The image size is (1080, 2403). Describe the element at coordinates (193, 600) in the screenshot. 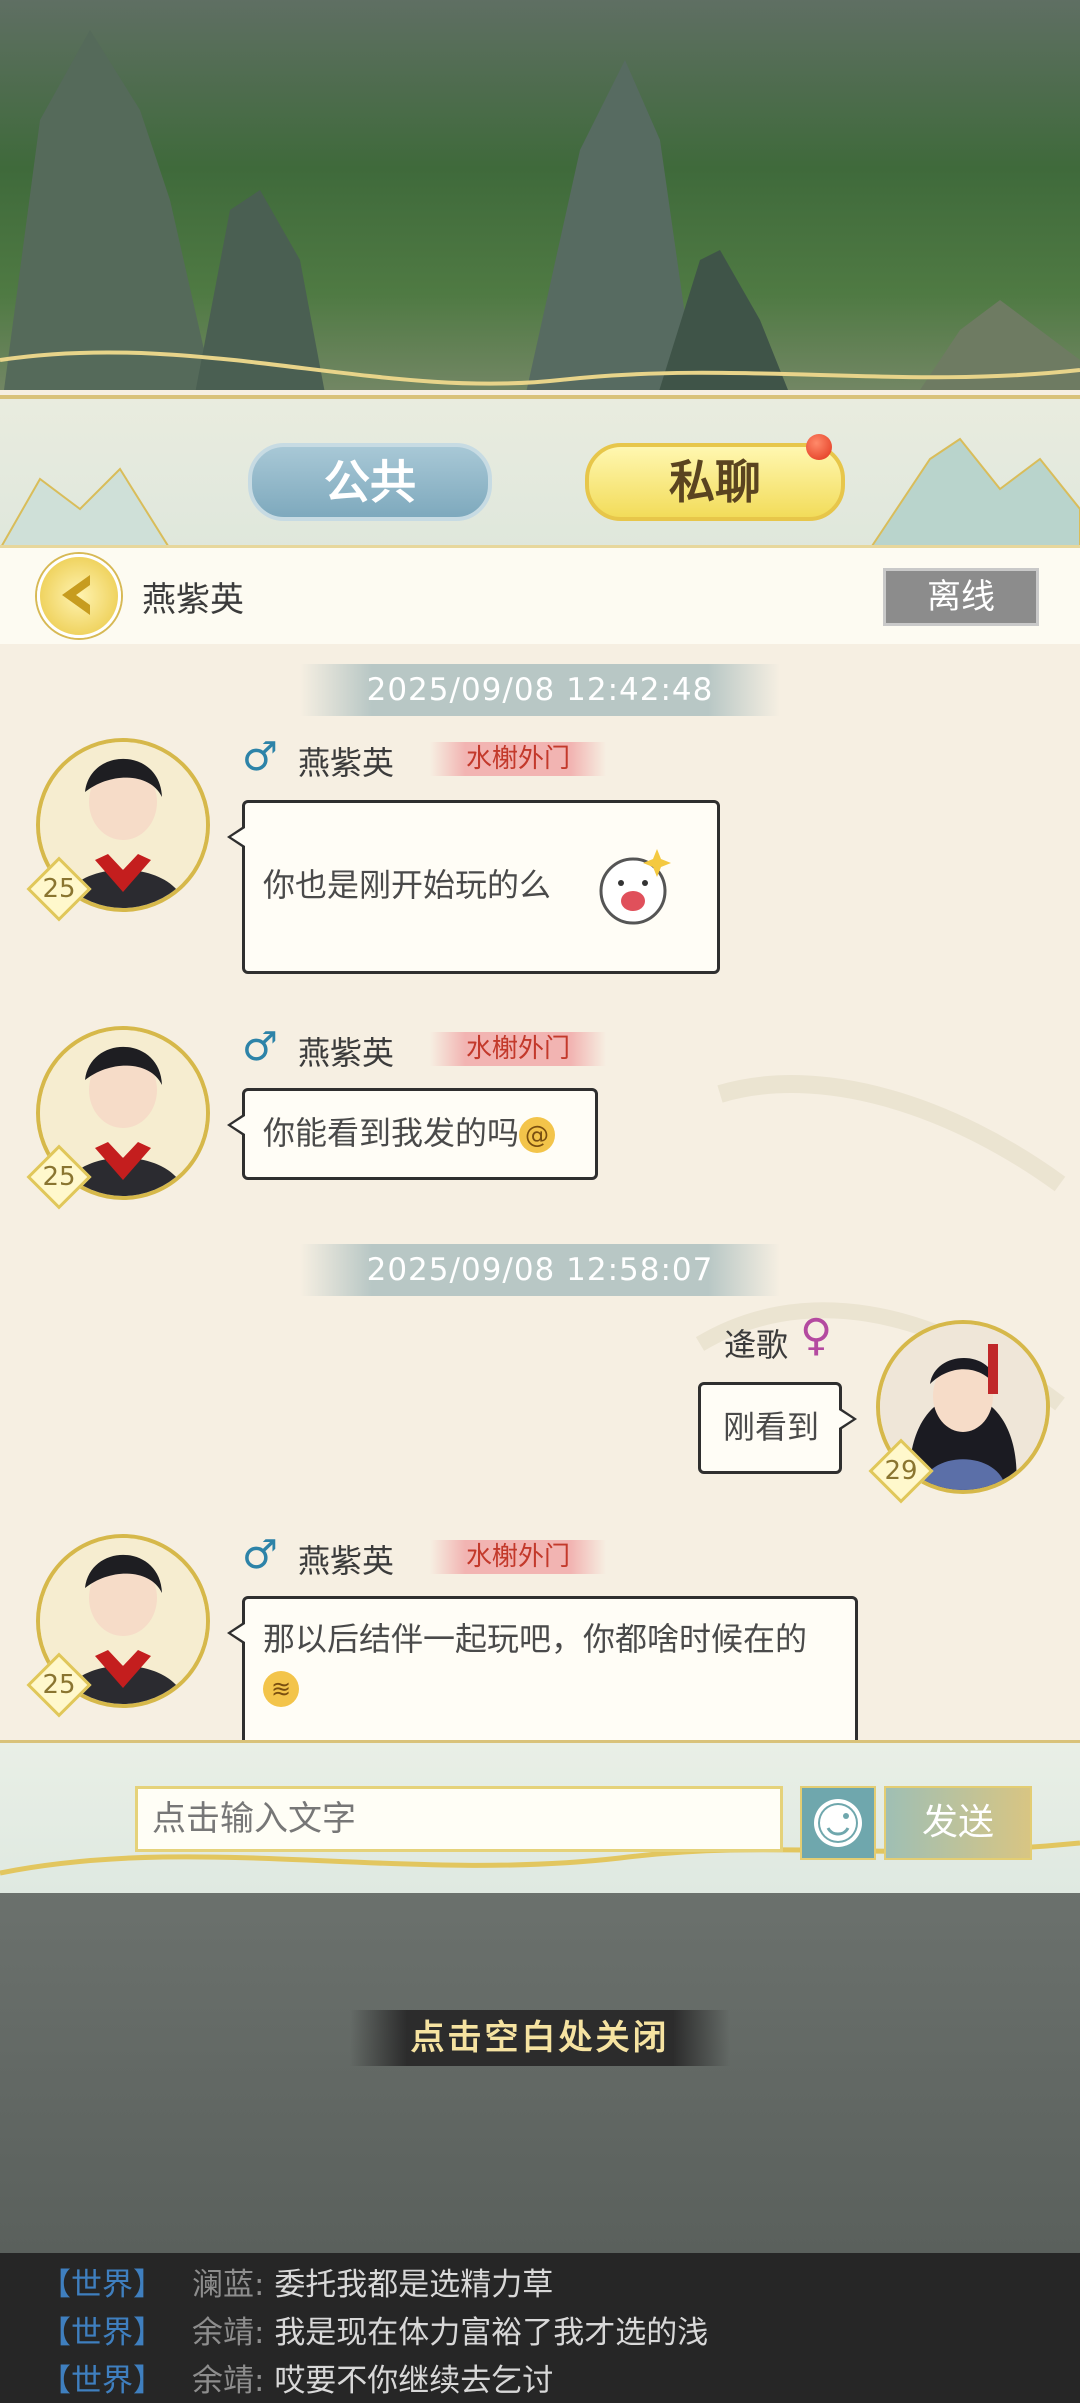

I see `contact-name: 燕紫英` at that location.